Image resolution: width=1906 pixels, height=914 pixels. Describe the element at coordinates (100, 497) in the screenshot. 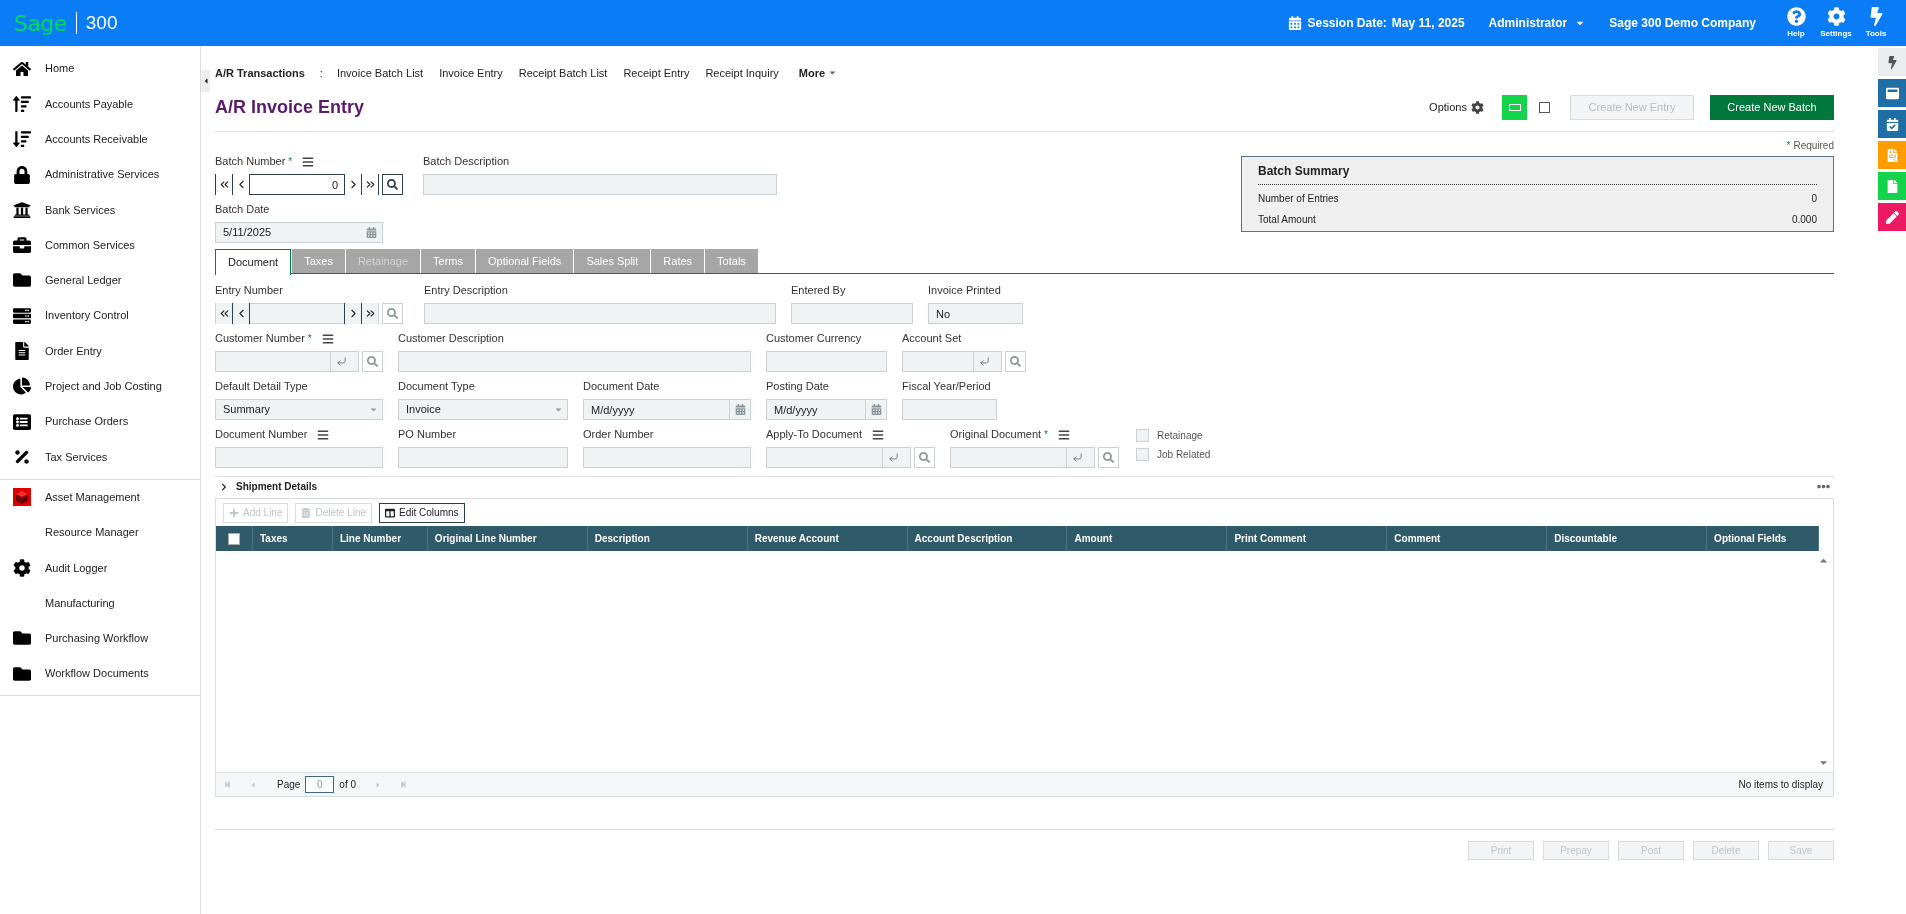

I see `sidebar-item: Asset Management` at that location.